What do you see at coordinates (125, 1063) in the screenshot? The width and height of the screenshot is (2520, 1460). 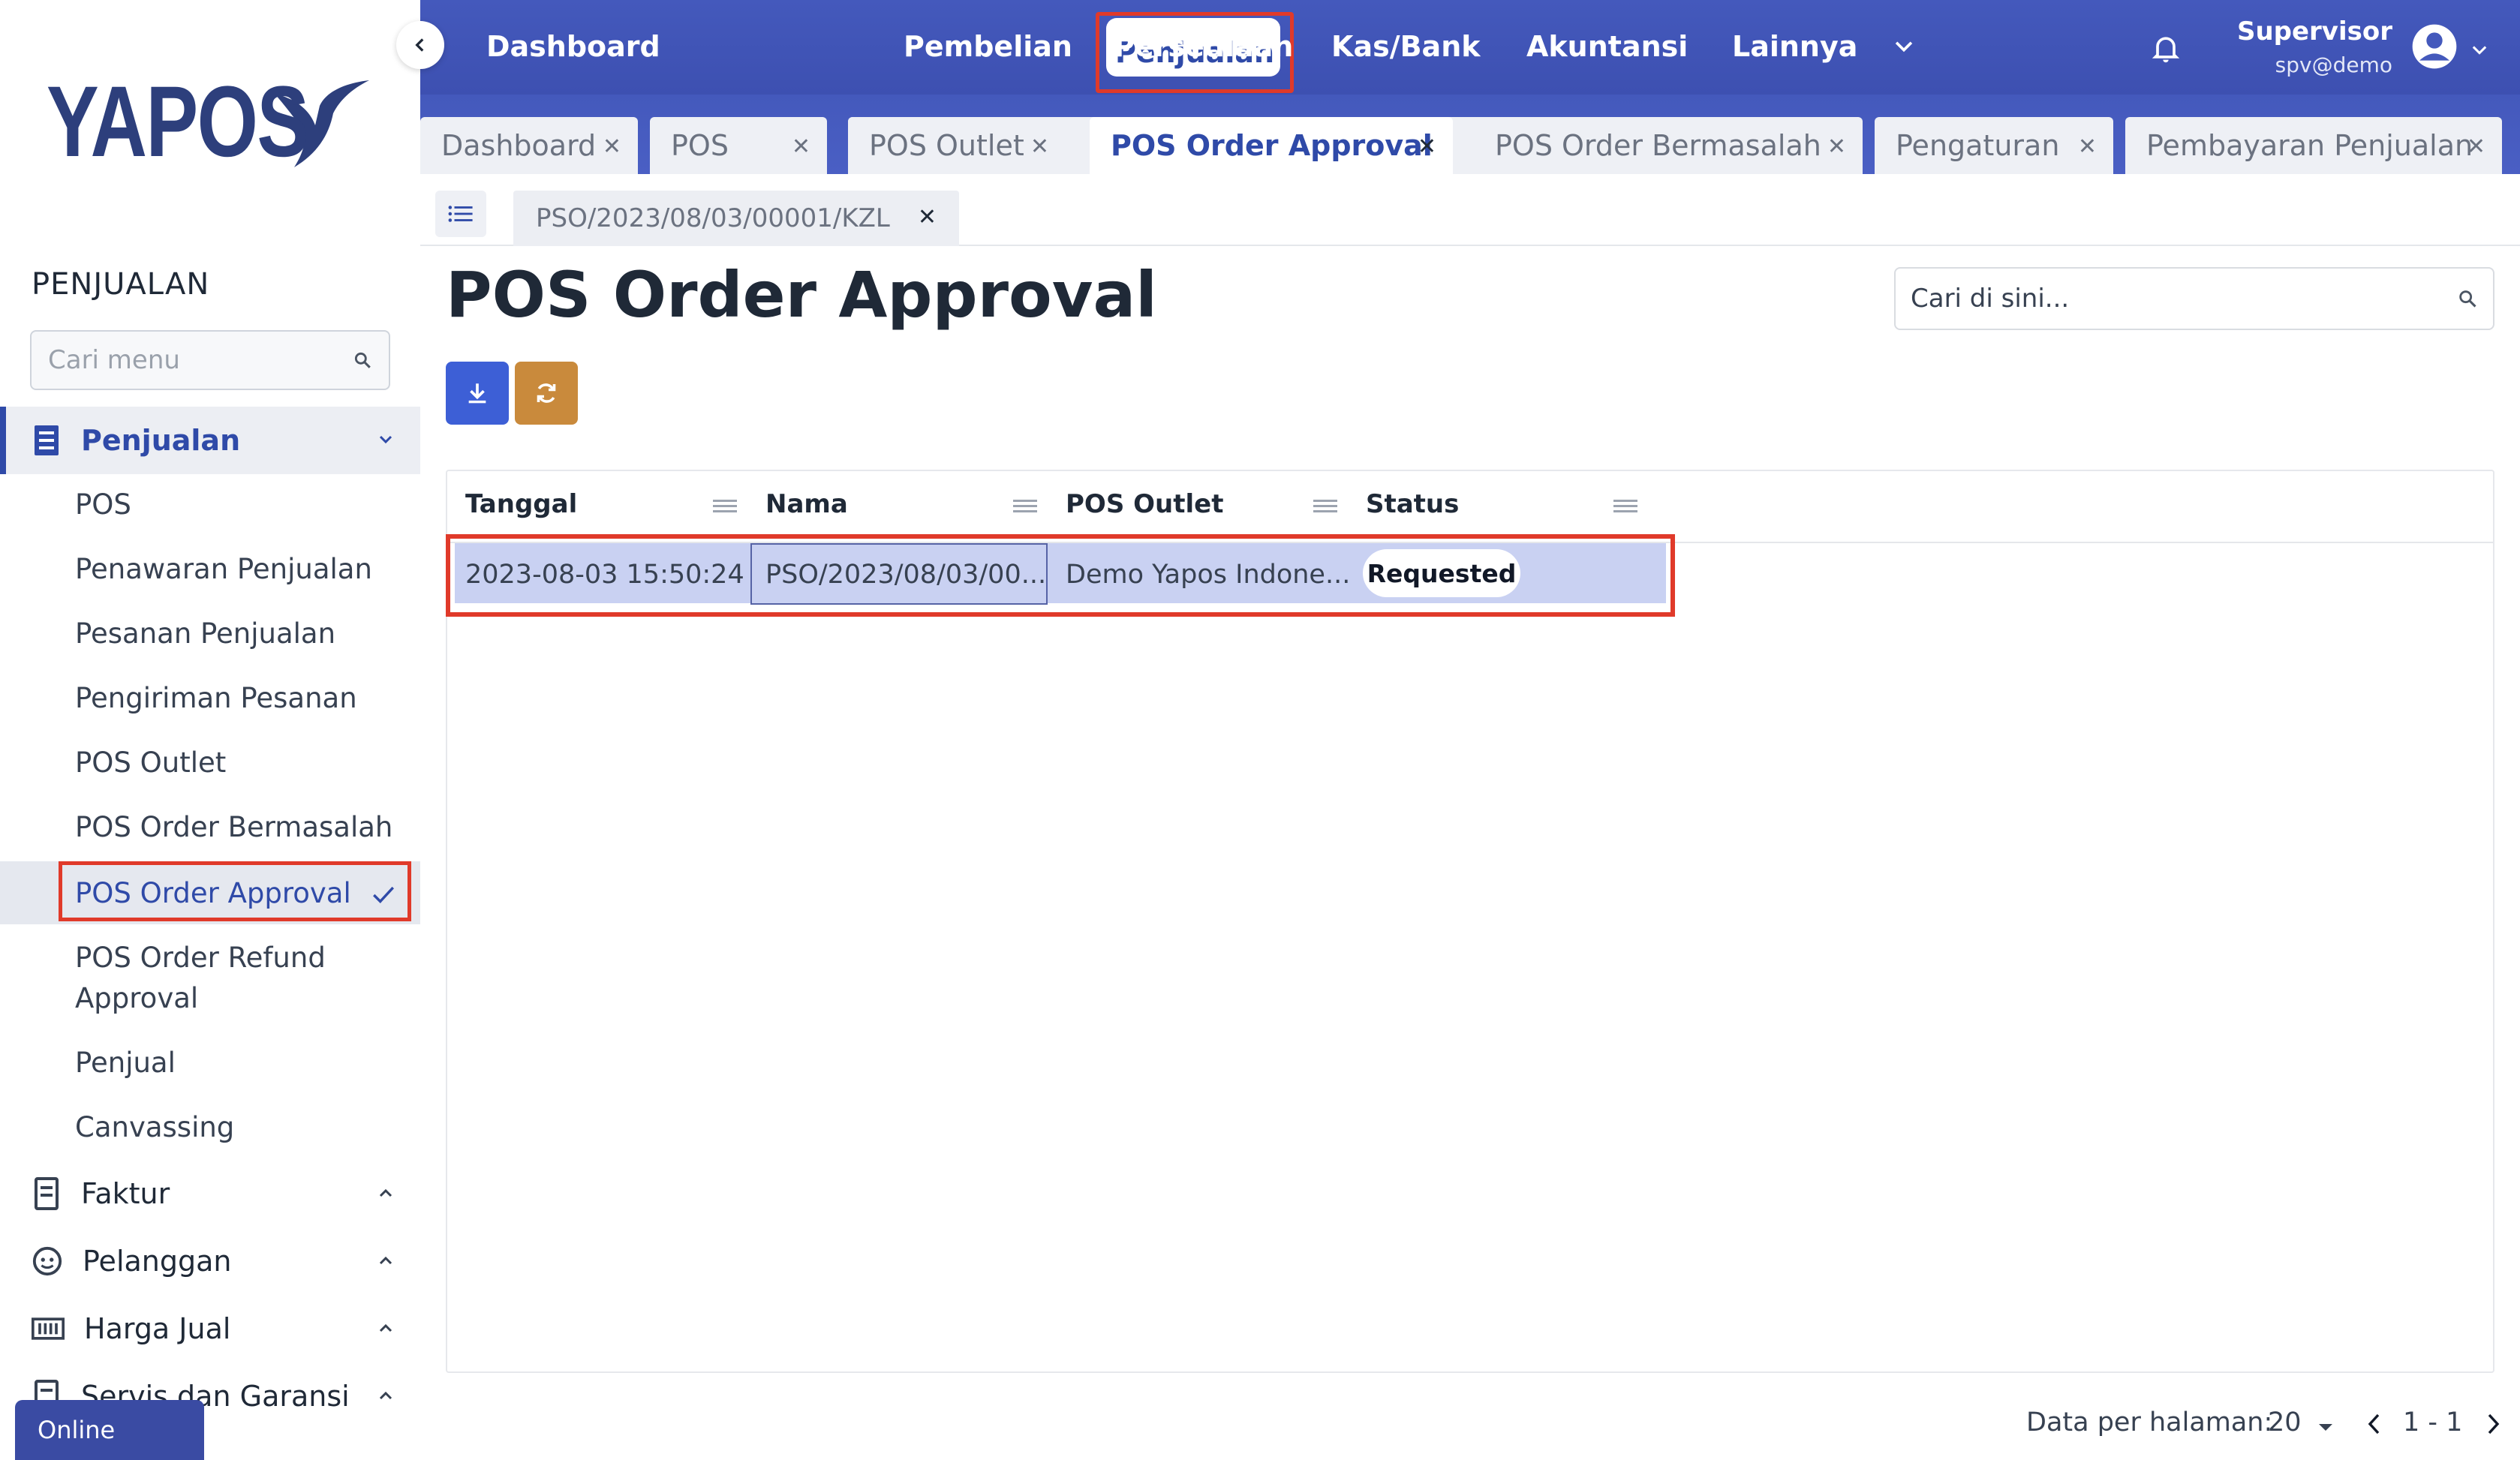 I see `sidebar-item-penjual: Penjual` at bounding box center [125, 1063].